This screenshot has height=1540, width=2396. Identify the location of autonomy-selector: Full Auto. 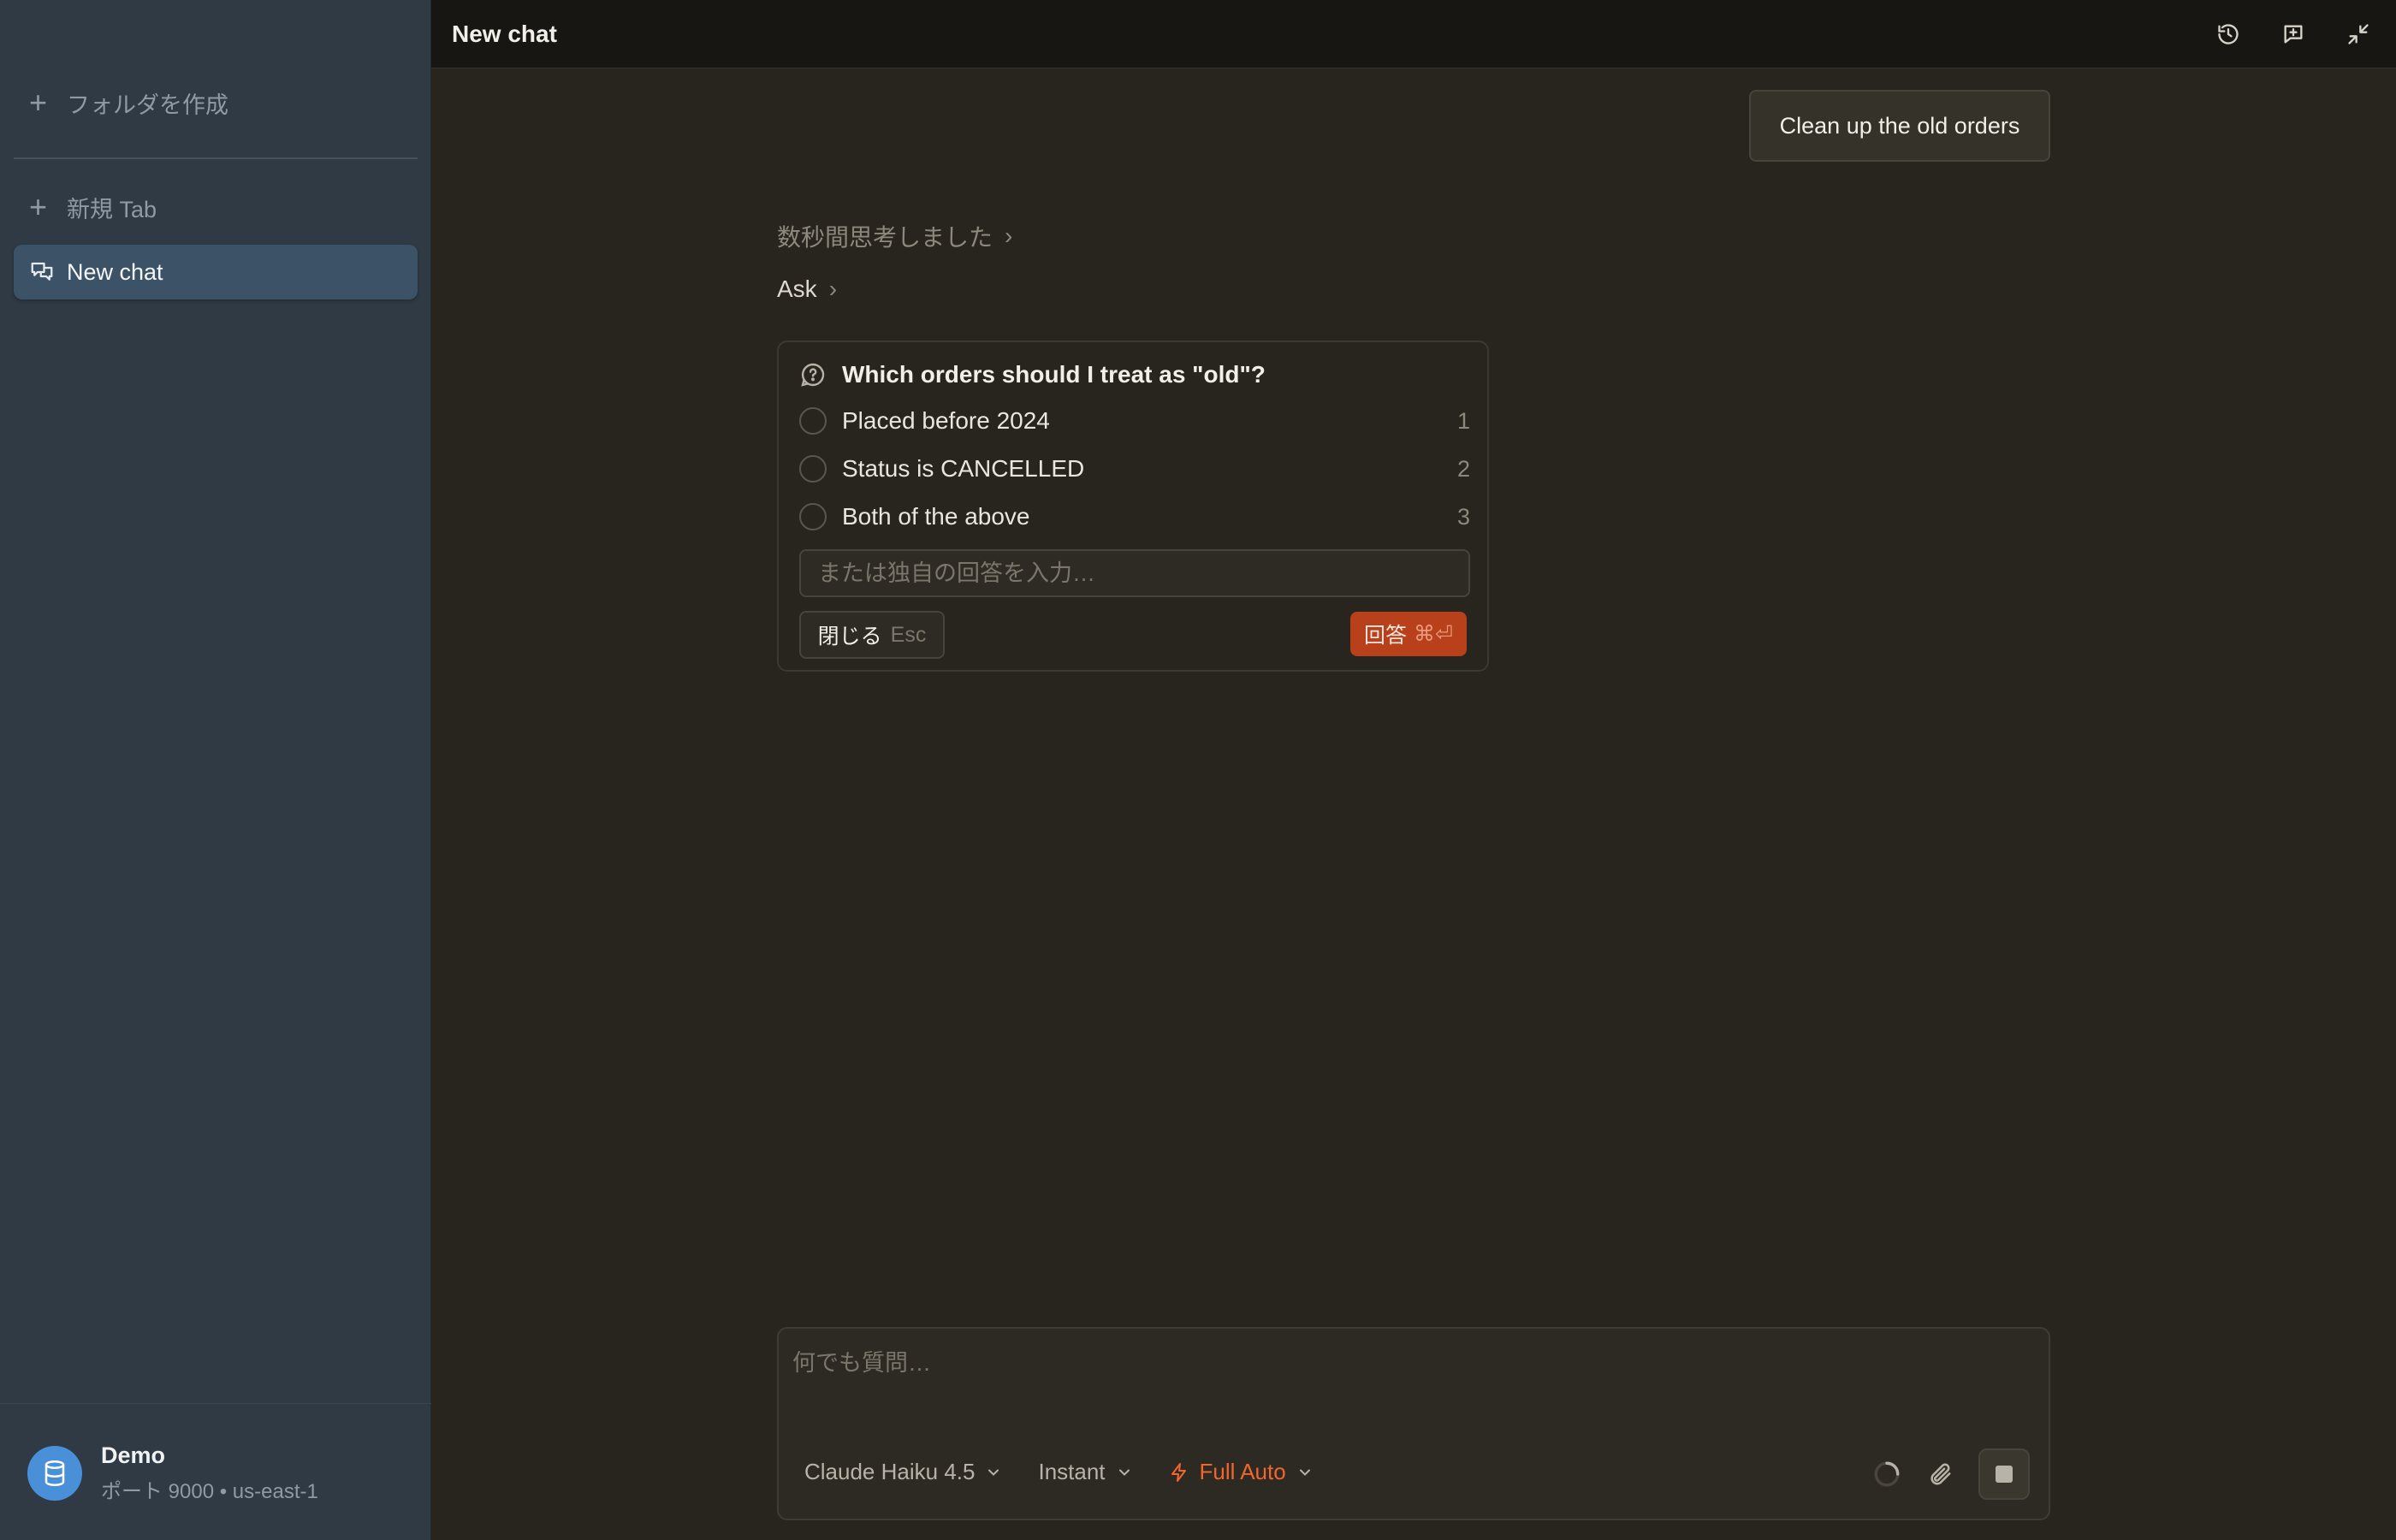
(1242, 1472).